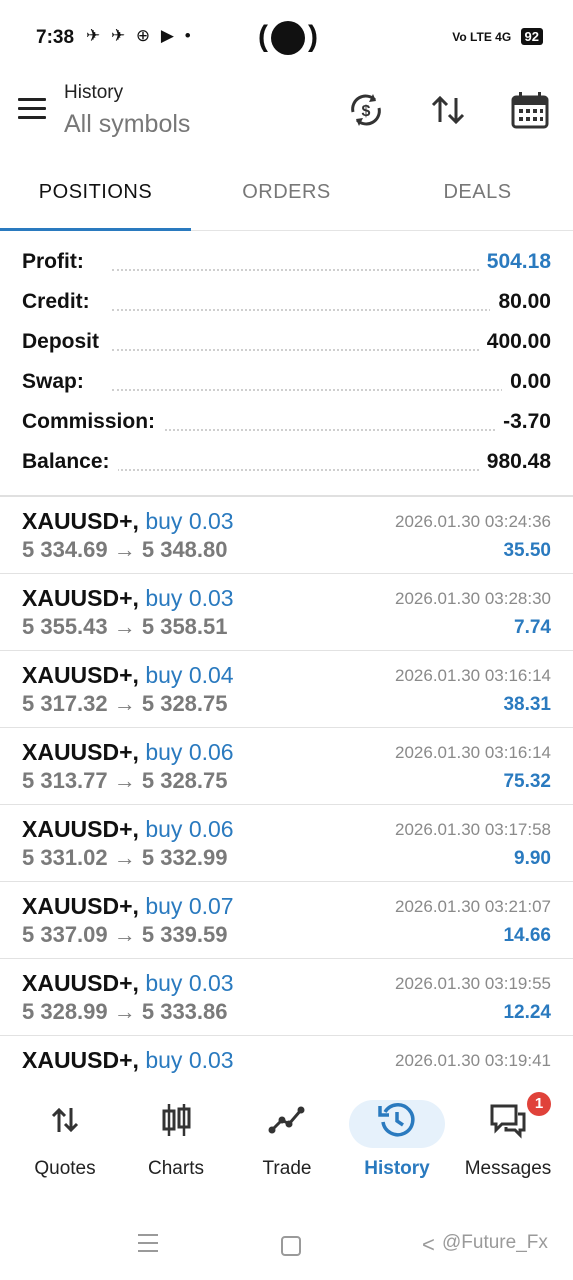  Describe the element at coordinates (125, 703) in the screenshot. I see `deal-prices: 5 317.32 → 5 328.75` at that location.